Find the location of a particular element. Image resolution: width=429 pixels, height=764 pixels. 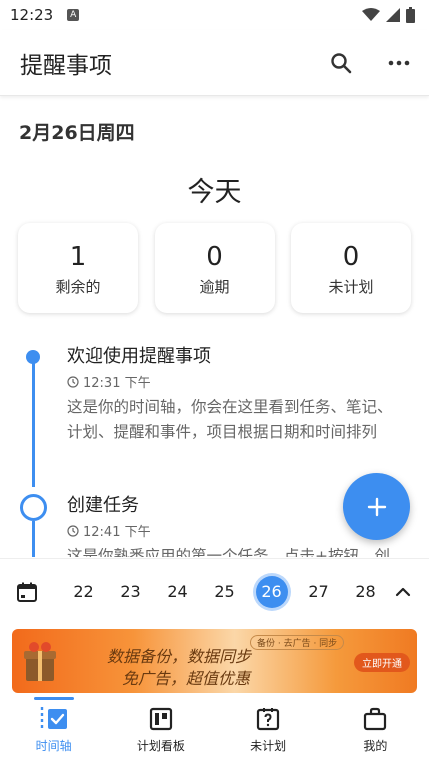

nav-label: 未计划 is located at coordinates (268, 746).